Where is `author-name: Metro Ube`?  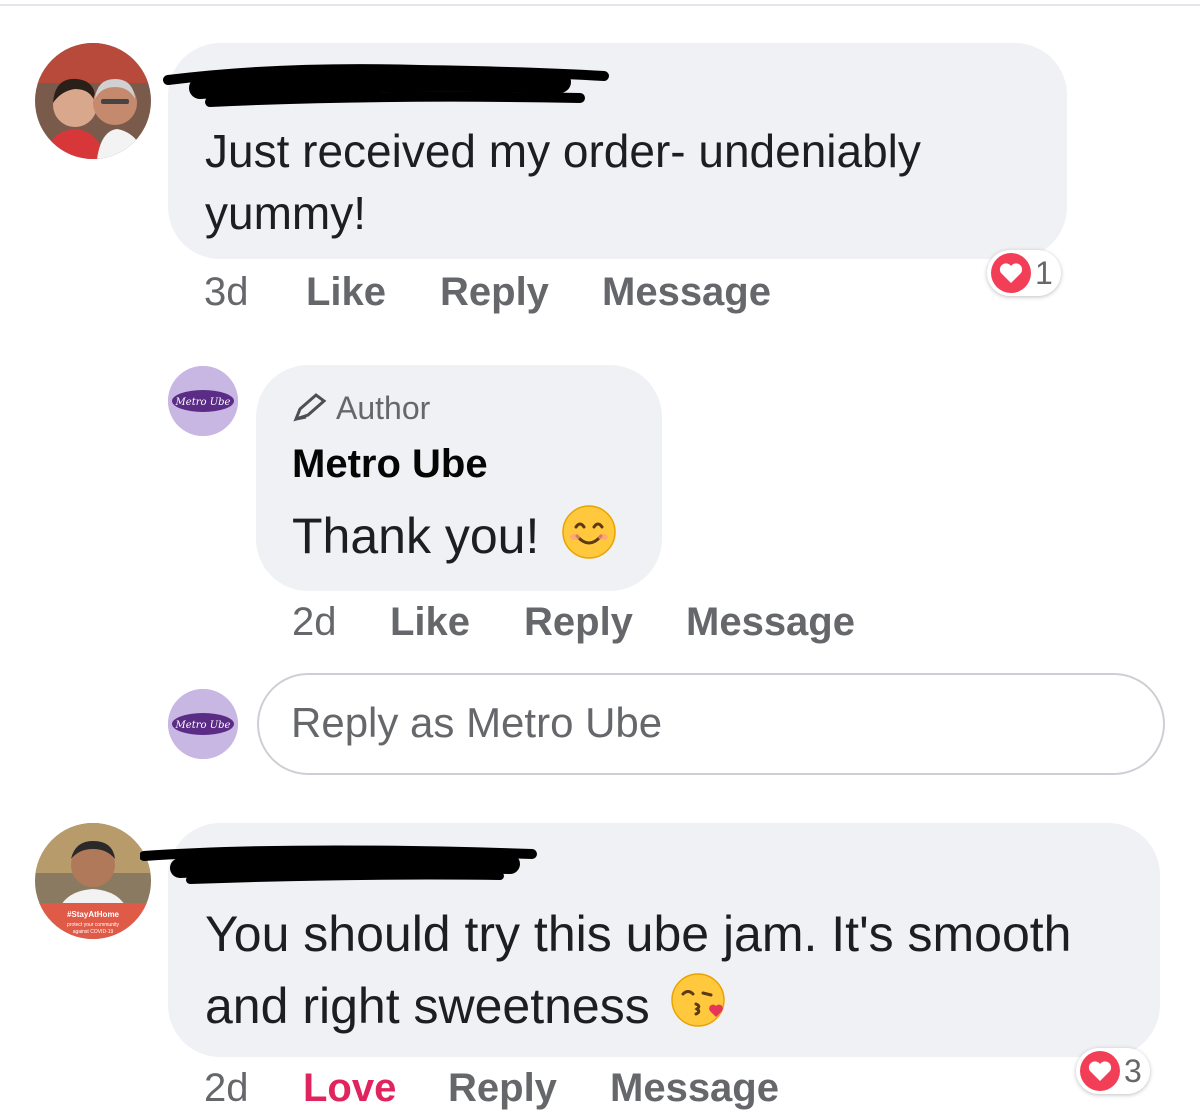
author-name: Metro Ube is located at coordinates (390, 464).